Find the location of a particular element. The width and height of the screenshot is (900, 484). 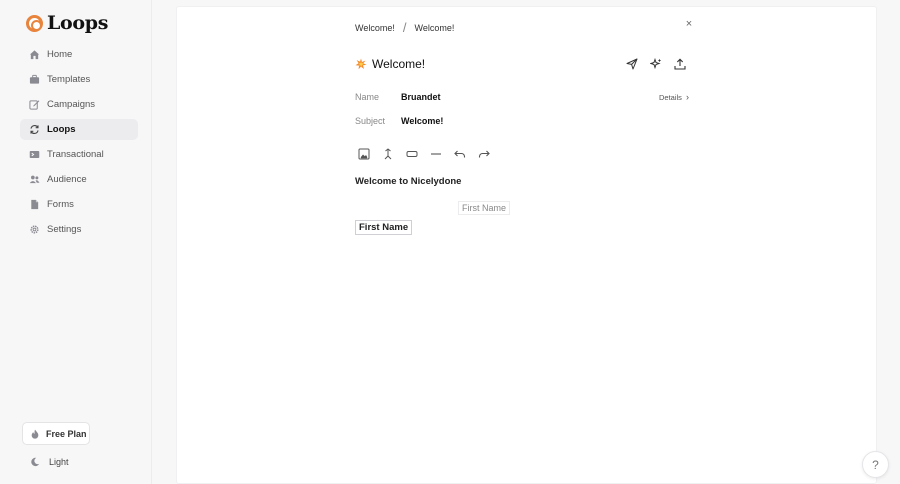

logo: Loops is located at coordinates (67, 23).